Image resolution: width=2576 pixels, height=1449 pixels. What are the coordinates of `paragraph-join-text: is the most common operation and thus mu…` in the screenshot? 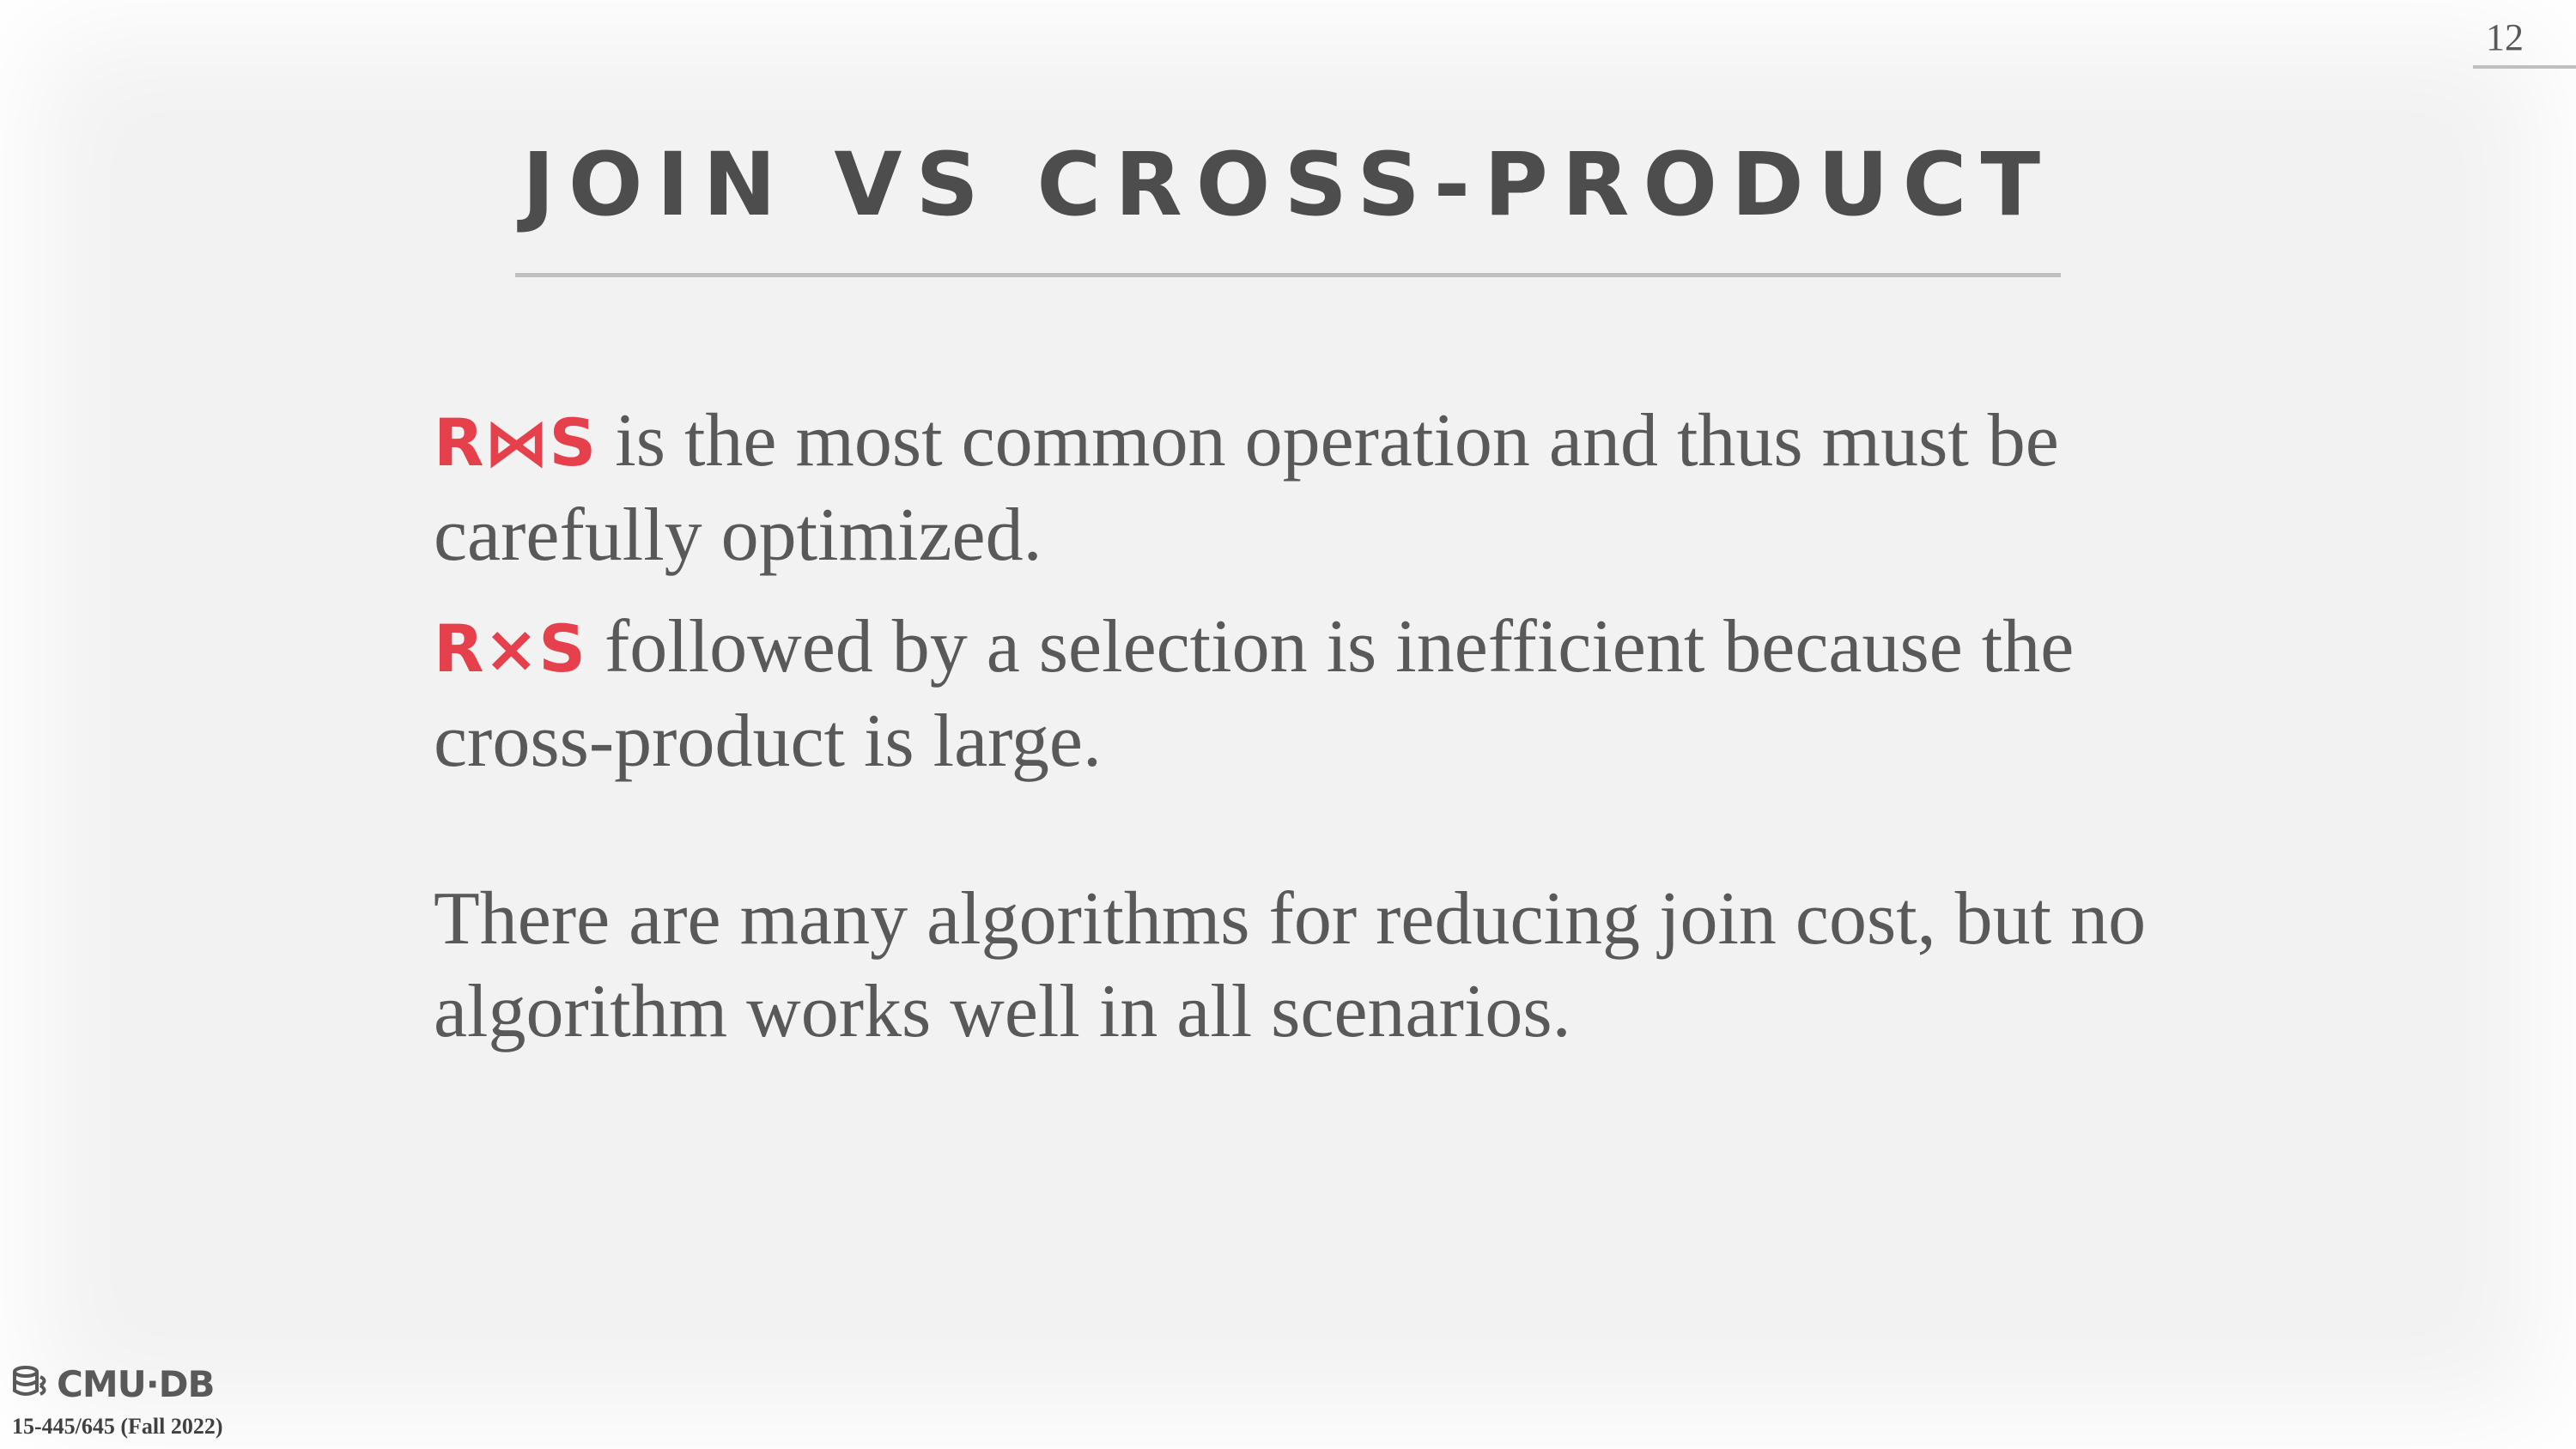 It's located at (1246, 488).